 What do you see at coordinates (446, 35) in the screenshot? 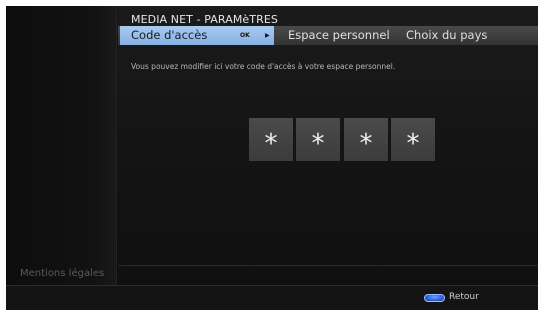
I see `tab-country-choice: Choix du pays` at bounding box center [446, 35].